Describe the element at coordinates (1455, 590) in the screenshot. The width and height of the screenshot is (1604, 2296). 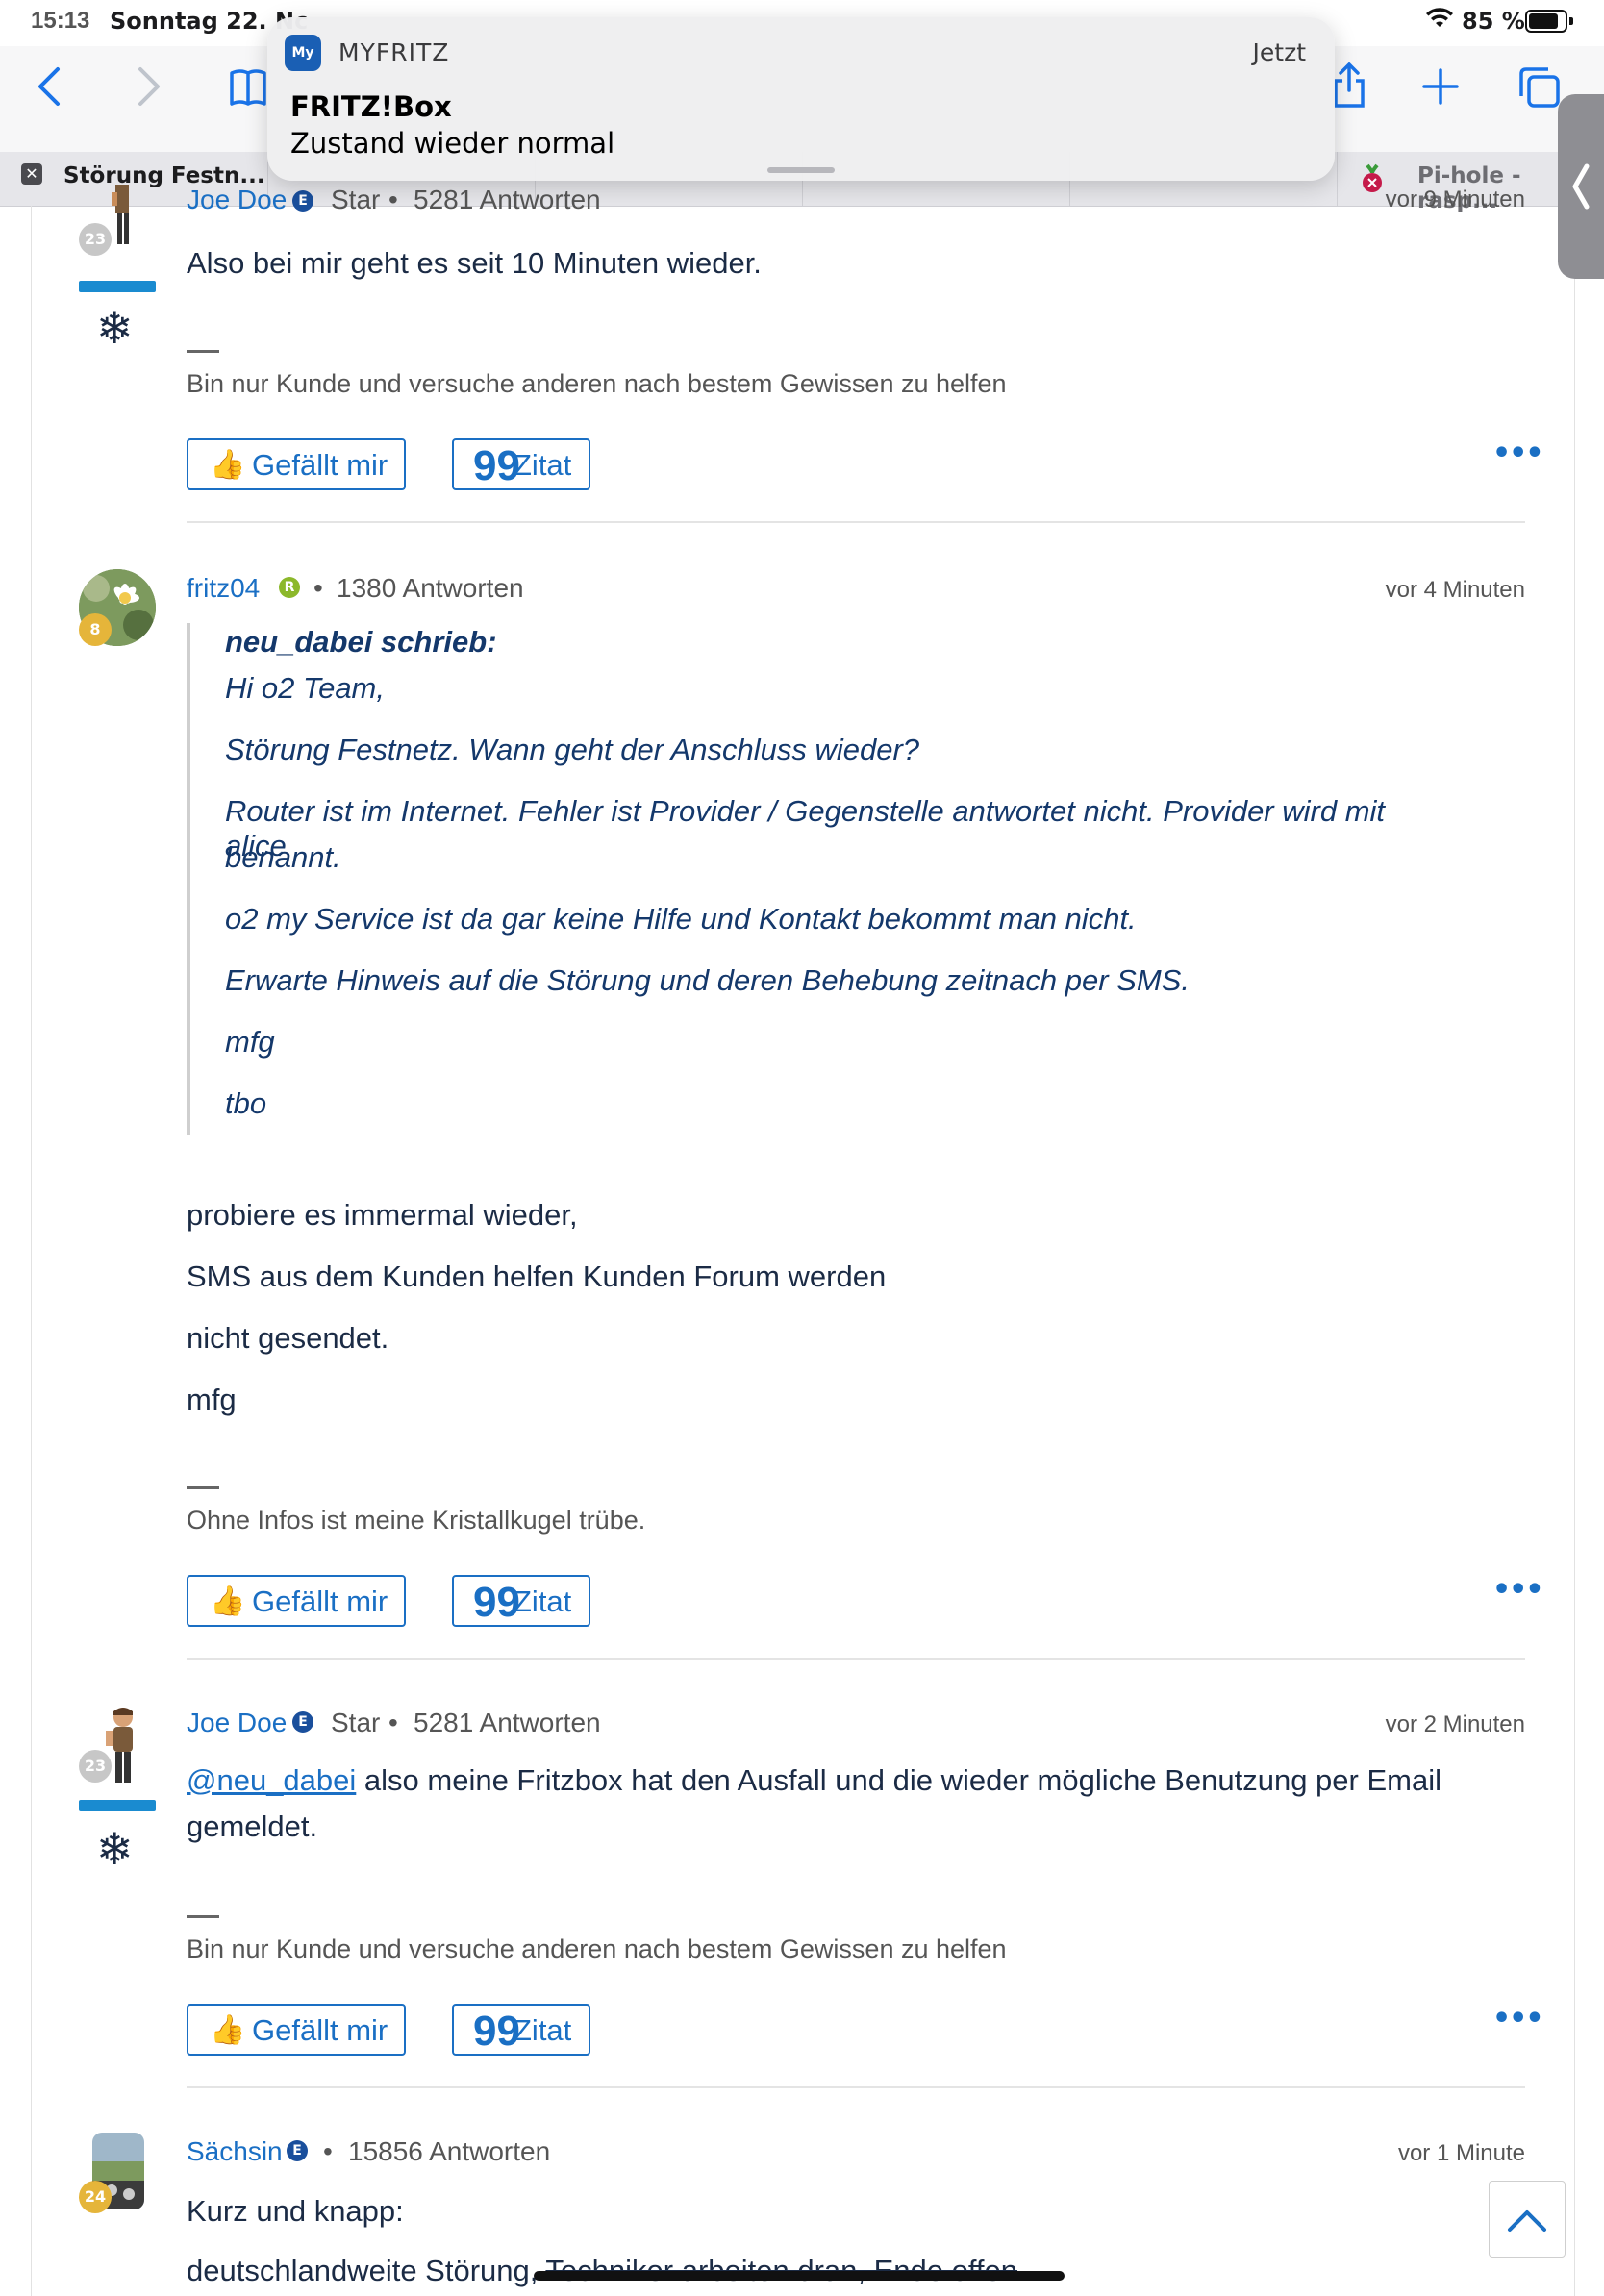
I see `post-time: vor 4 Minuten` at that location.